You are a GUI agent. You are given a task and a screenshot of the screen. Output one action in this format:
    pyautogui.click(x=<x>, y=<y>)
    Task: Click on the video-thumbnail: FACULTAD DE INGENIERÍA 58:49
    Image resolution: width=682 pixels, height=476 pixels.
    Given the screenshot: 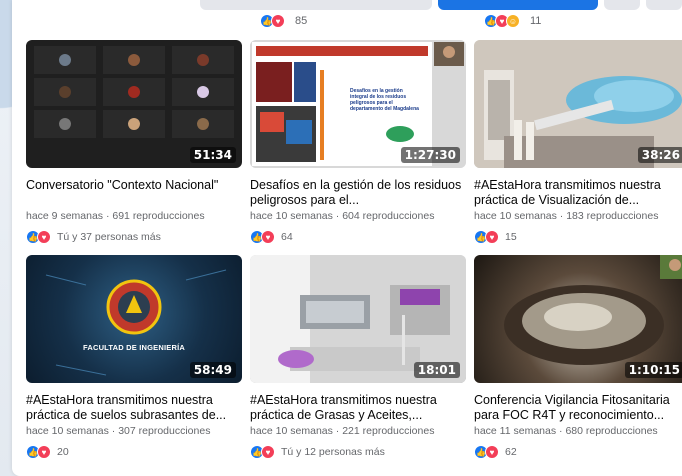 What is the action you would take?
    pyautogui.click(x=134, y=319)
    